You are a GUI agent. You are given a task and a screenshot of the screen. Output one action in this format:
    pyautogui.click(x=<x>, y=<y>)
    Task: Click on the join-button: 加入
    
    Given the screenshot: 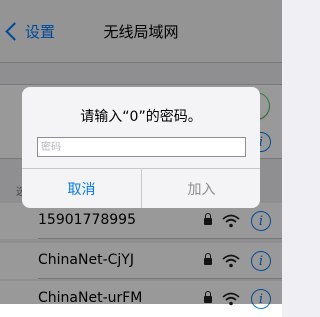 What is the action you would take?
    pyautogui.click(x=201, y=188)
    